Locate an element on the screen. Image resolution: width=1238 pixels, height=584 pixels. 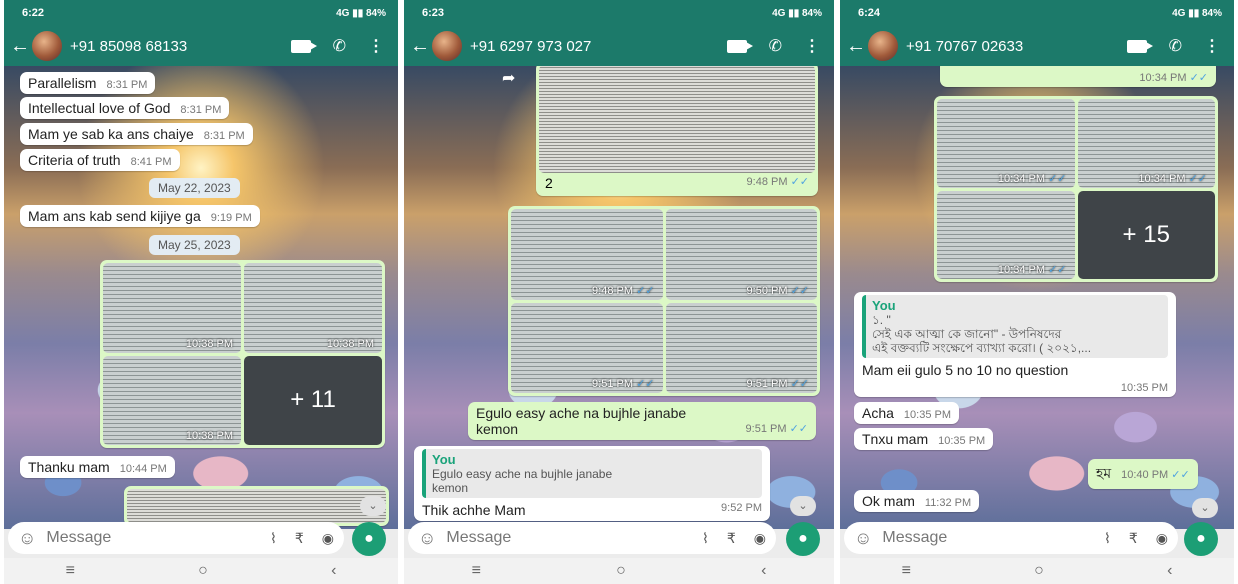
message-incoming: Parallelism 8:31 PM is located at coordinates (88, 83).